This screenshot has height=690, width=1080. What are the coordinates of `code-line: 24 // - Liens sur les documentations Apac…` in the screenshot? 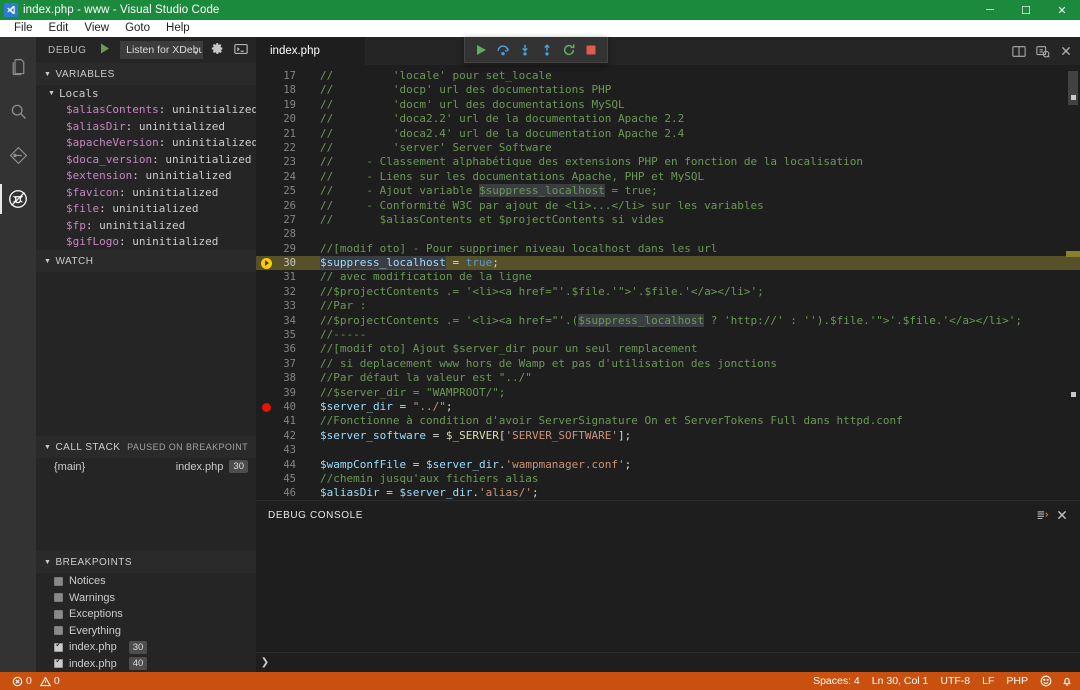 It's located at (668, 177).